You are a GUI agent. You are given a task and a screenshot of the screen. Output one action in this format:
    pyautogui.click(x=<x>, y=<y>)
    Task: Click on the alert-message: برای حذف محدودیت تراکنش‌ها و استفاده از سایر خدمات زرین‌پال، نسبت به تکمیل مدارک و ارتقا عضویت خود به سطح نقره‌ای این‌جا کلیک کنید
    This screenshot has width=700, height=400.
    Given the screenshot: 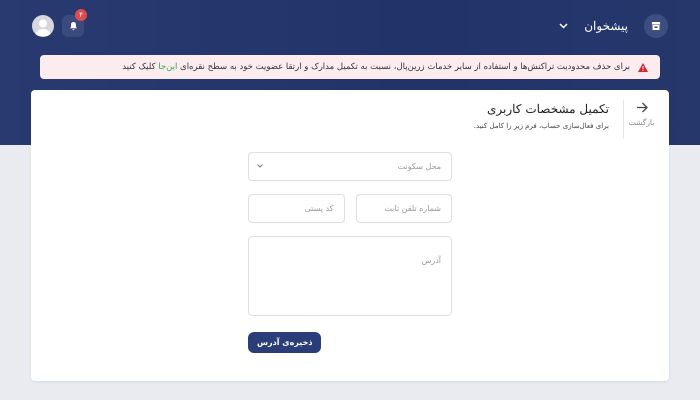 What is the action you would take?
    pyautogui.click(x=376, y=67)
    